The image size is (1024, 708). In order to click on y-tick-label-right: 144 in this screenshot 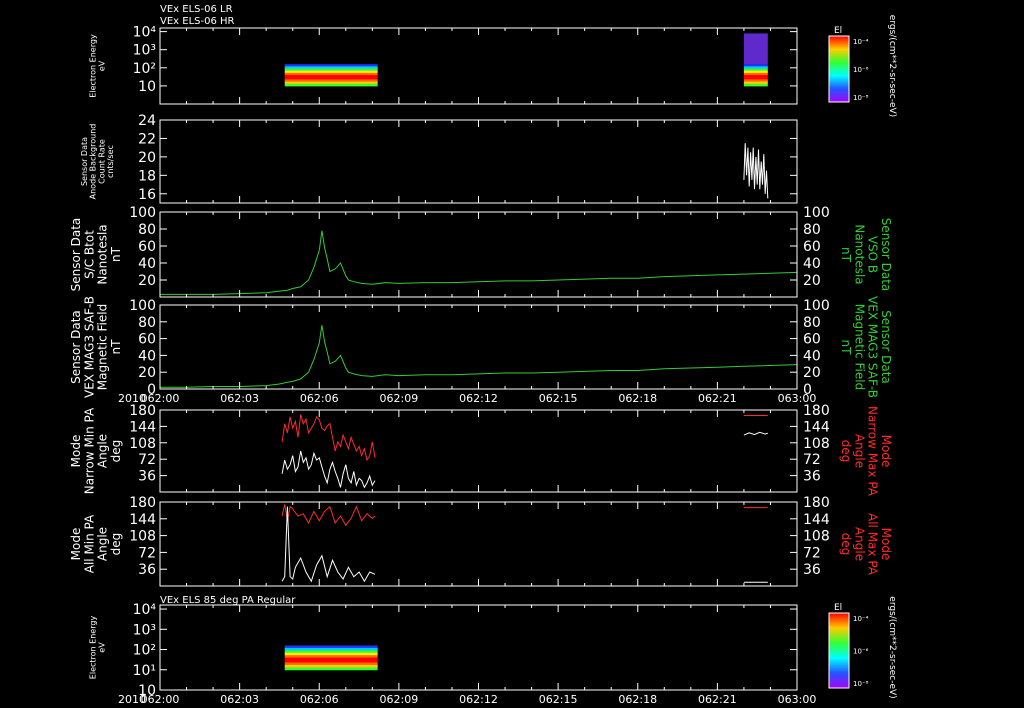, I will do `click(816, 427)`.